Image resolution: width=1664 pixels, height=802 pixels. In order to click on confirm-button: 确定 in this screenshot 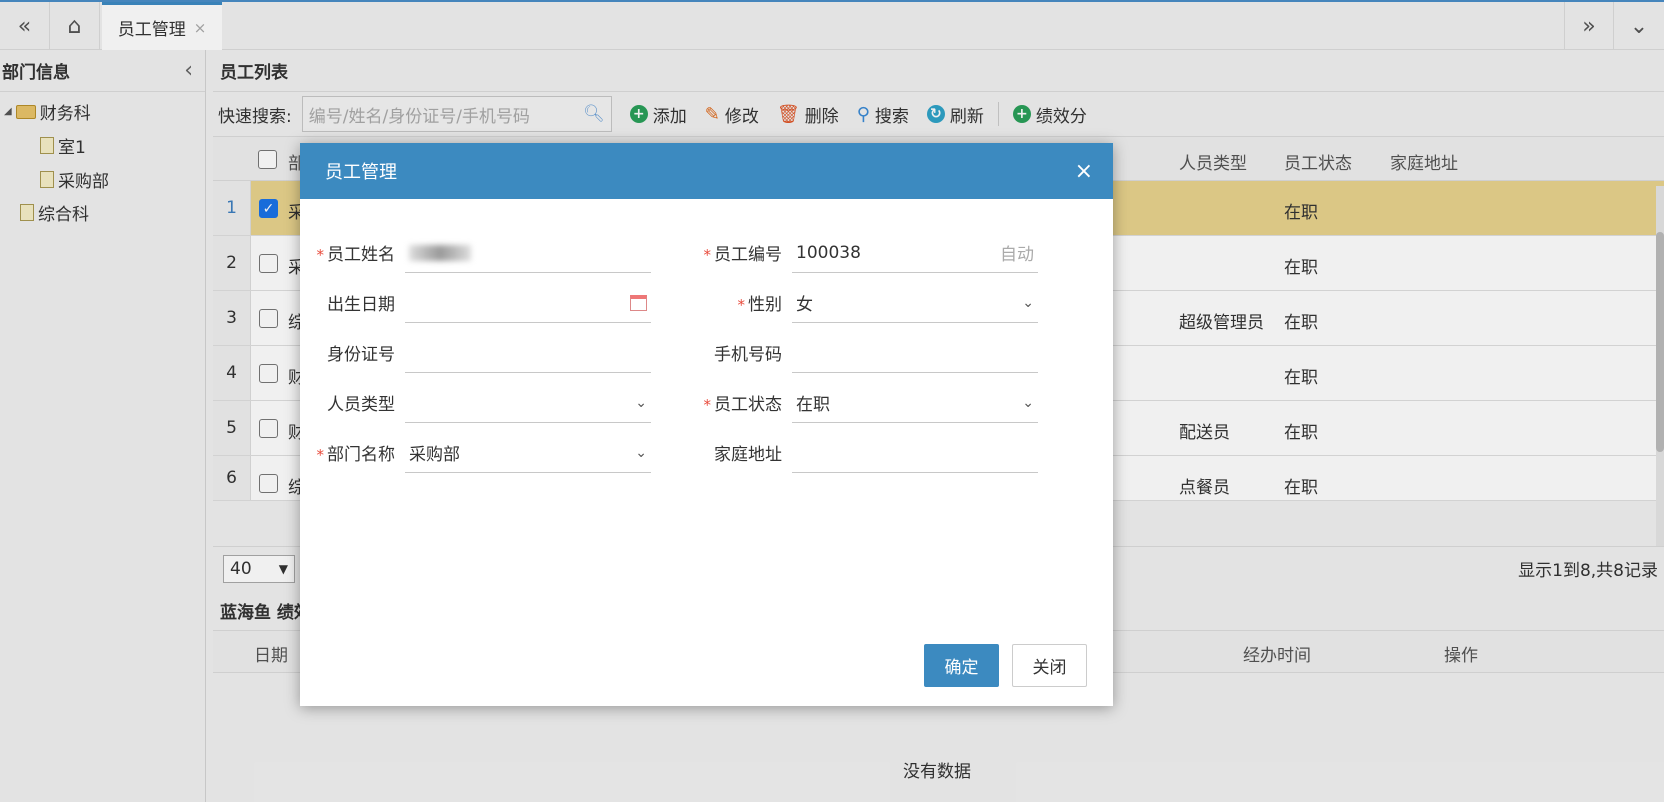, I will do `click(961, 665)`.